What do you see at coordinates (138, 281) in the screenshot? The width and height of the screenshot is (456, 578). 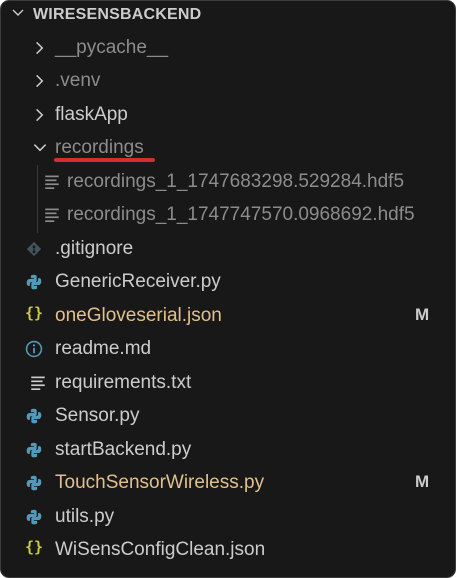 I see `tree-item-label: GenericReceiver.py` at bounding box center [138, 281].